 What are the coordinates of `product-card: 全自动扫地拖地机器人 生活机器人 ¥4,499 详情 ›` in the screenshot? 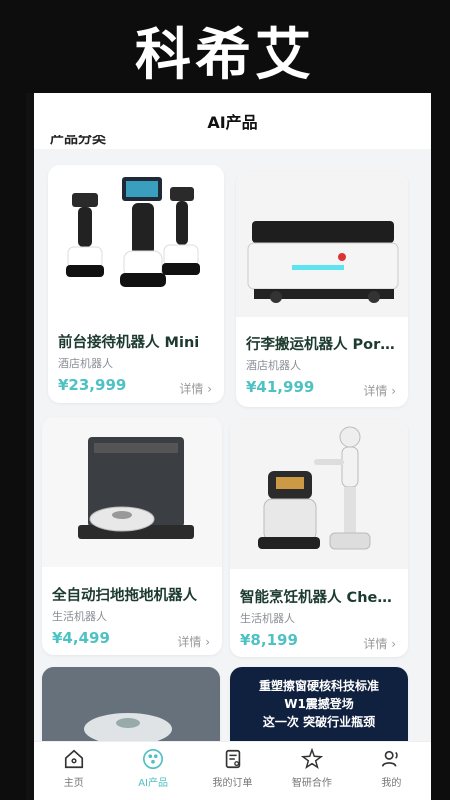 It's located at (132, 536).